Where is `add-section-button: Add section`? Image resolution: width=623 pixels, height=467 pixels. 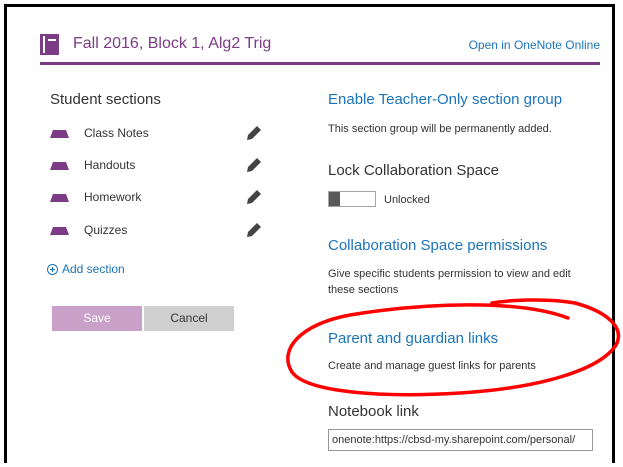
add-section-button: Add section is located at coordinates (86, 269).